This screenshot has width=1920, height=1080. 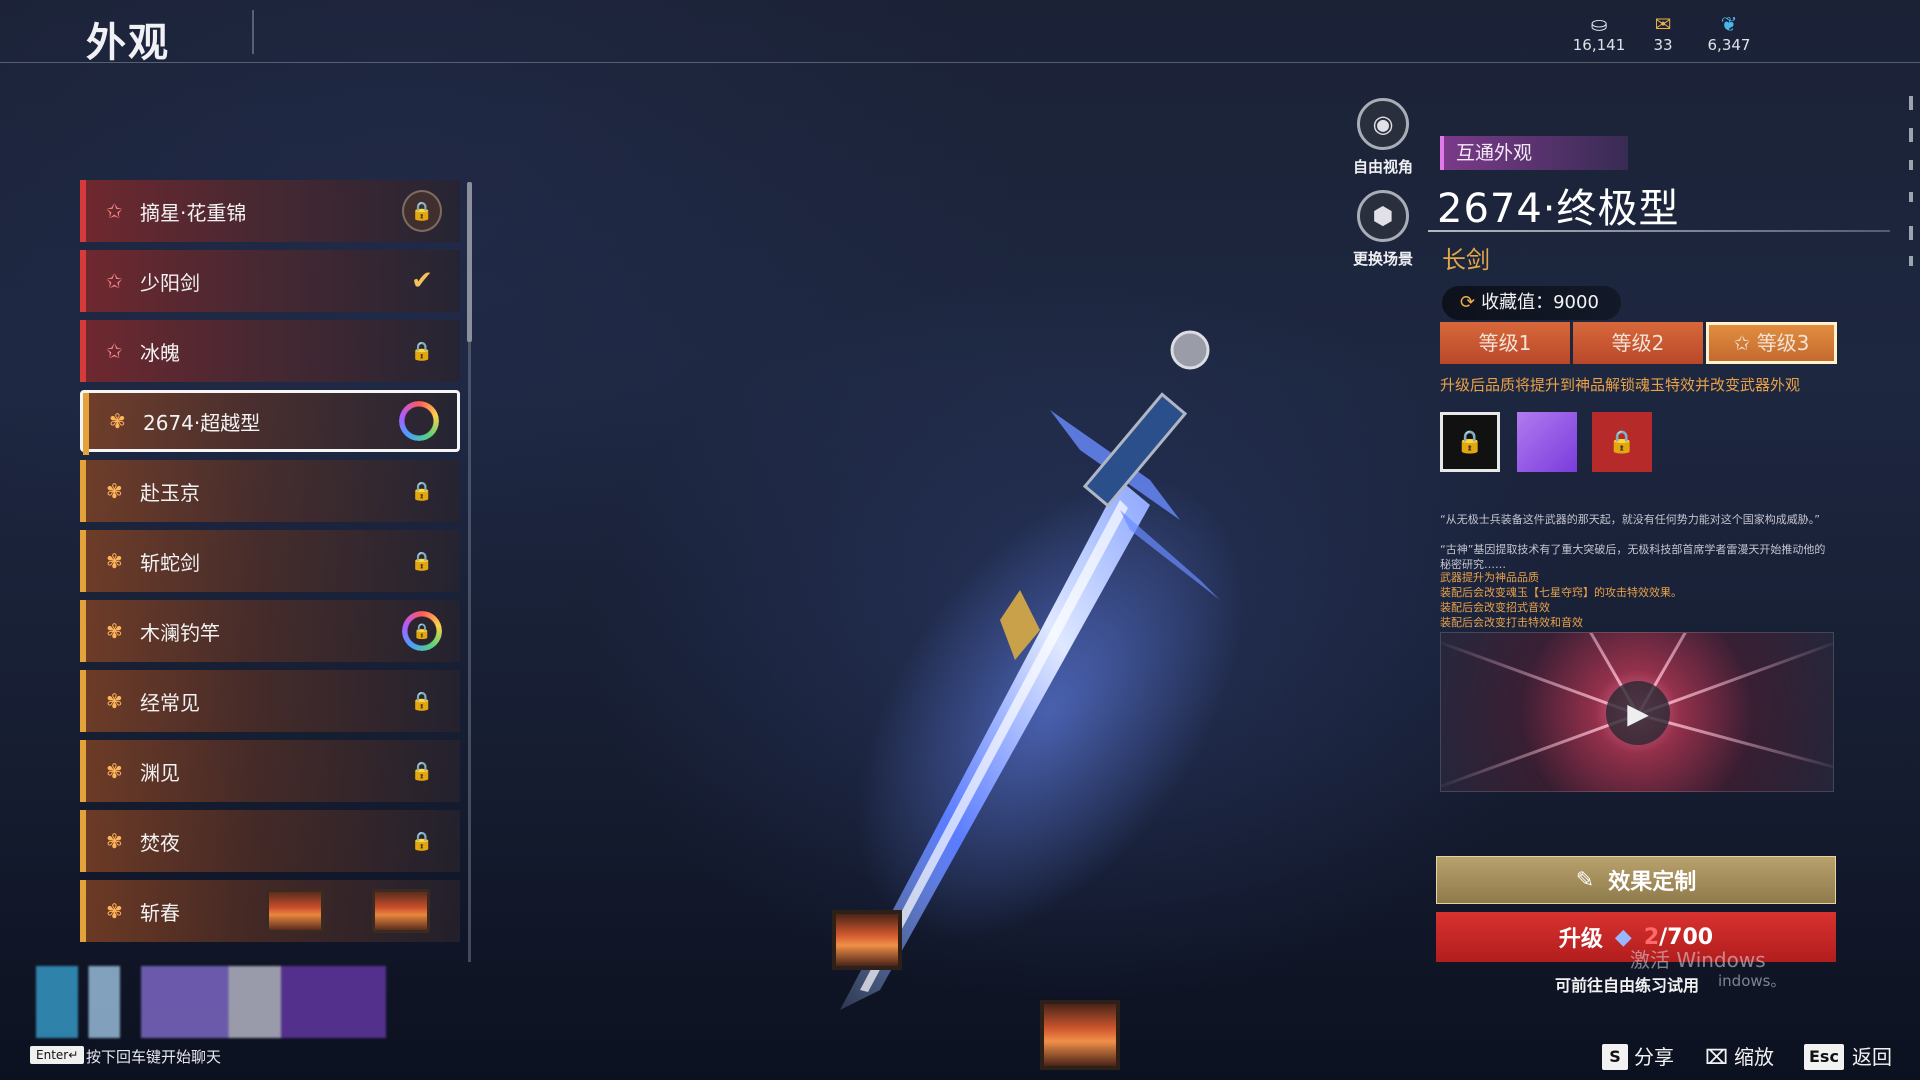 What do you see at coordinates (180, 632) in the screenshot?
I see `list-item-label: 木澜钓竿` at bounding box center [180, 632].